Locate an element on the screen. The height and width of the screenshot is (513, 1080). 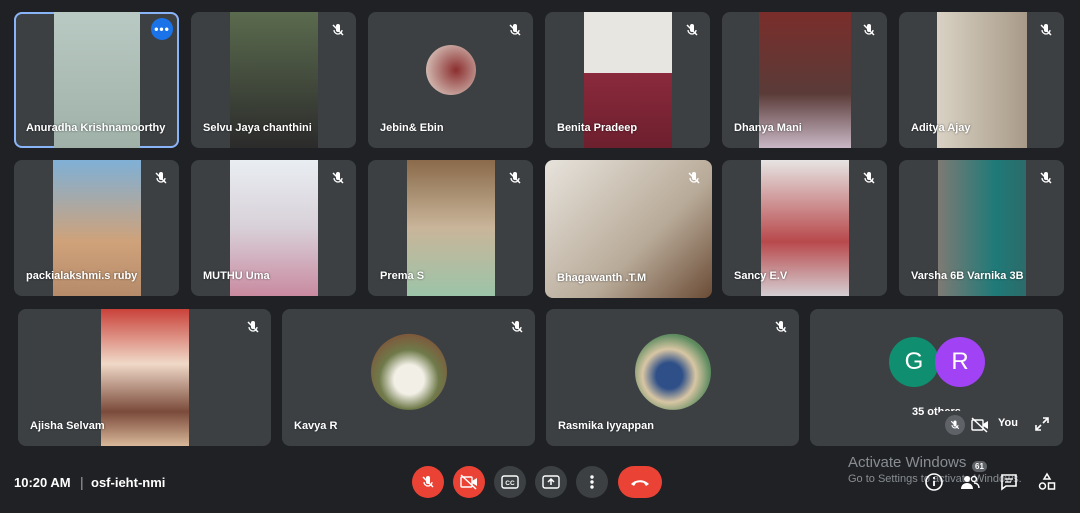
participant-name: Bhagawanth .T.M is located at coordinates (602, 278).